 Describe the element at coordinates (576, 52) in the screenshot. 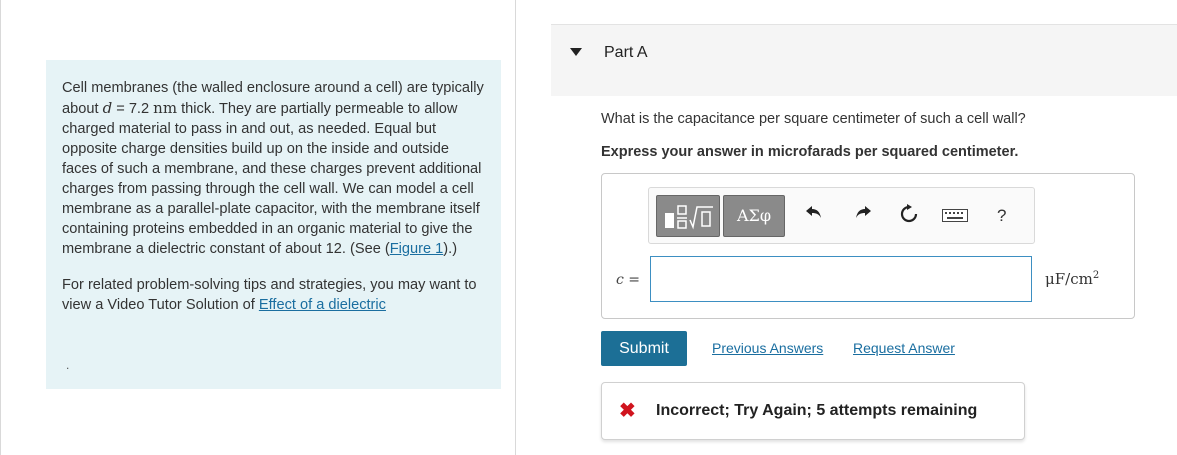

I see `collapse-caret-icon` at that location.